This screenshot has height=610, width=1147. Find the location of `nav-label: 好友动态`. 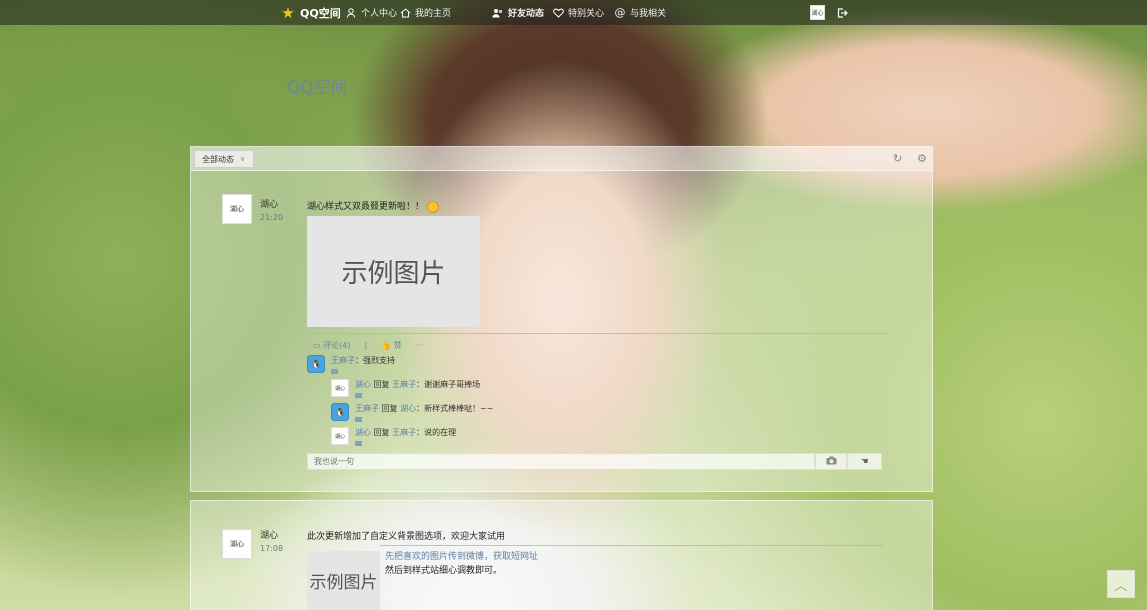

nav-label: 好友动态 is located at coordinates (526, 14).